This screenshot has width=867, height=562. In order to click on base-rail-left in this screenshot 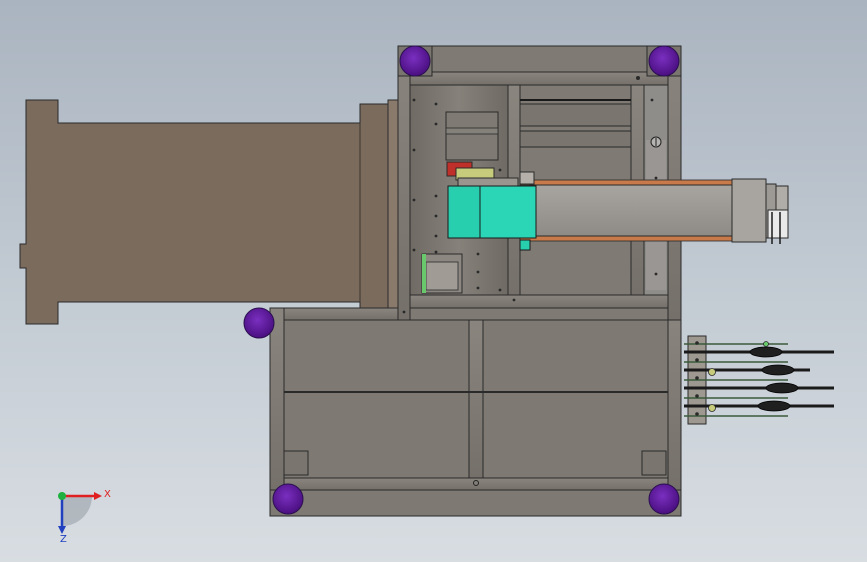, I will do `click(277, 399)`.